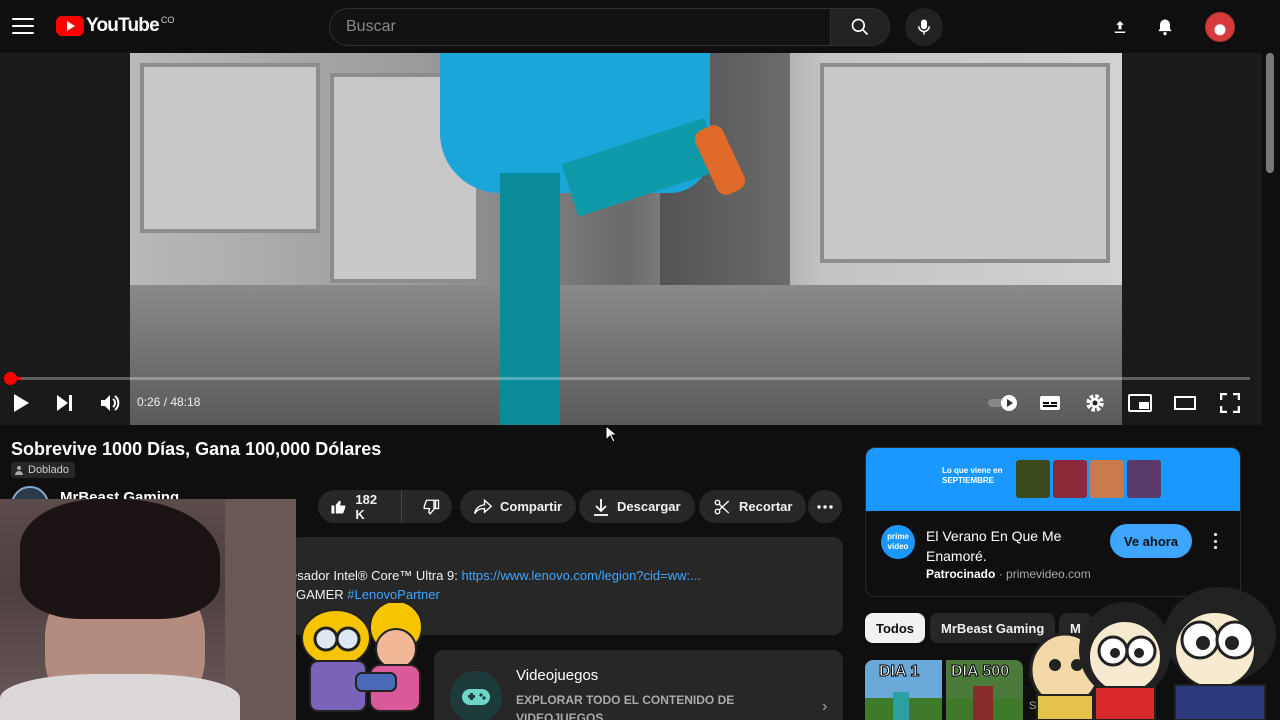  Describe the element at coordinates (1151, 541) in the screenshot. I see `ad-cta-button: Ve ahora` at that location.